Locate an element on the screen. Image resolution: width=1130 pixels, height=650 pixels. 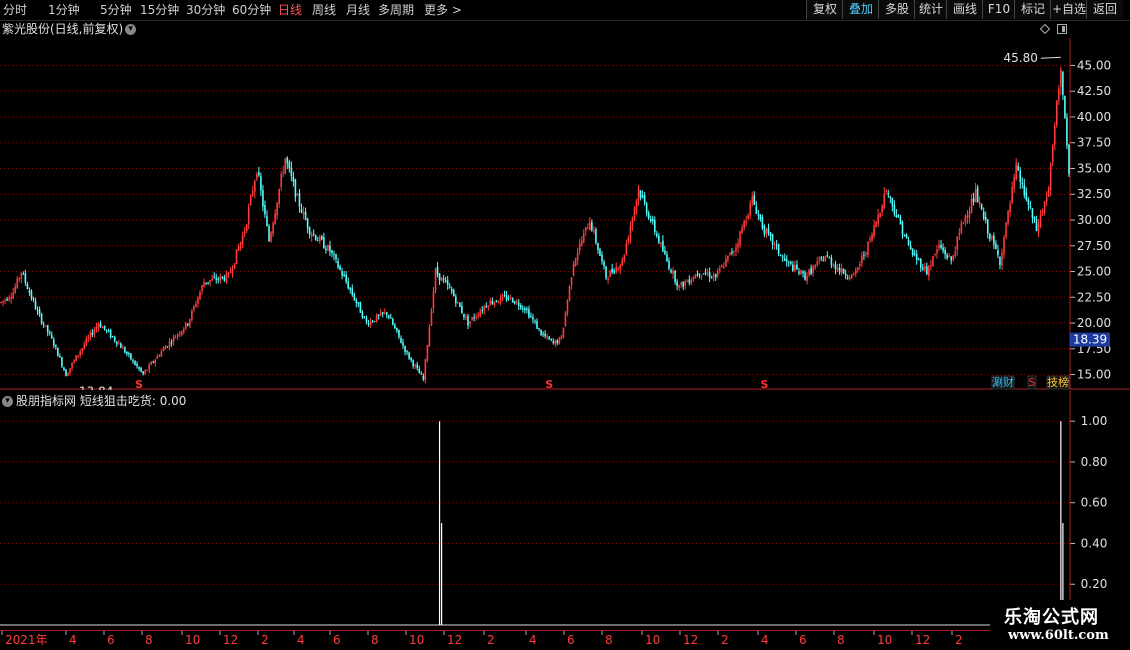
chevron-down-icon: ▾ is located at coordinates (131, 29).